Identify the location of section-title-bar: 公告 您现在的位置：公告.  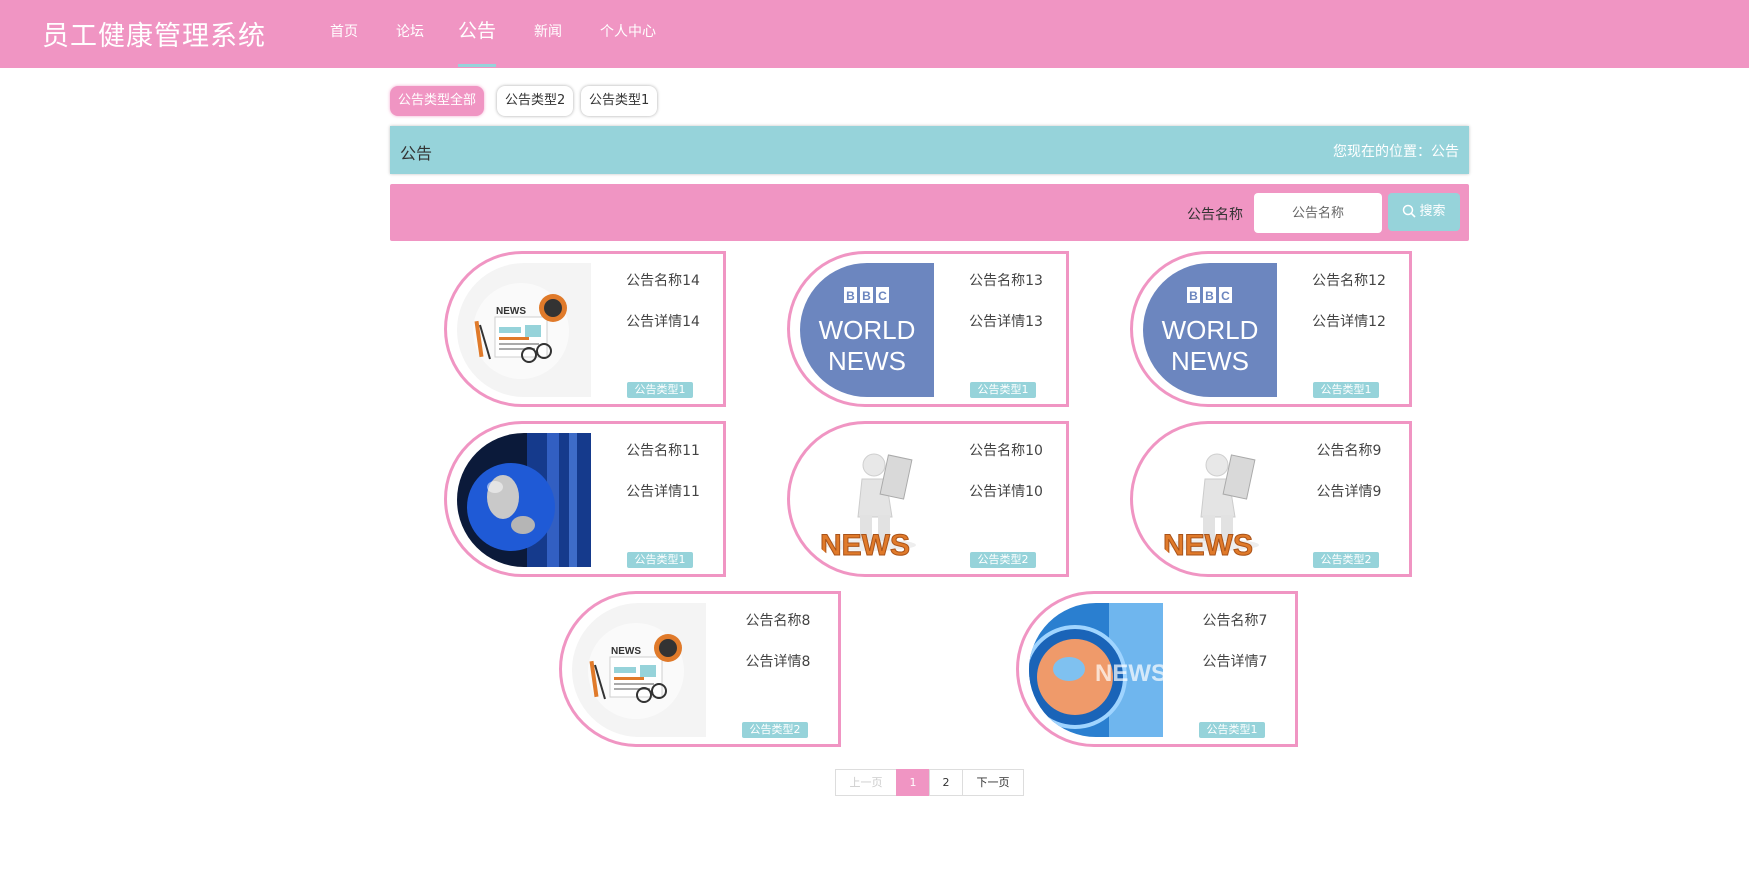
(929, 150).